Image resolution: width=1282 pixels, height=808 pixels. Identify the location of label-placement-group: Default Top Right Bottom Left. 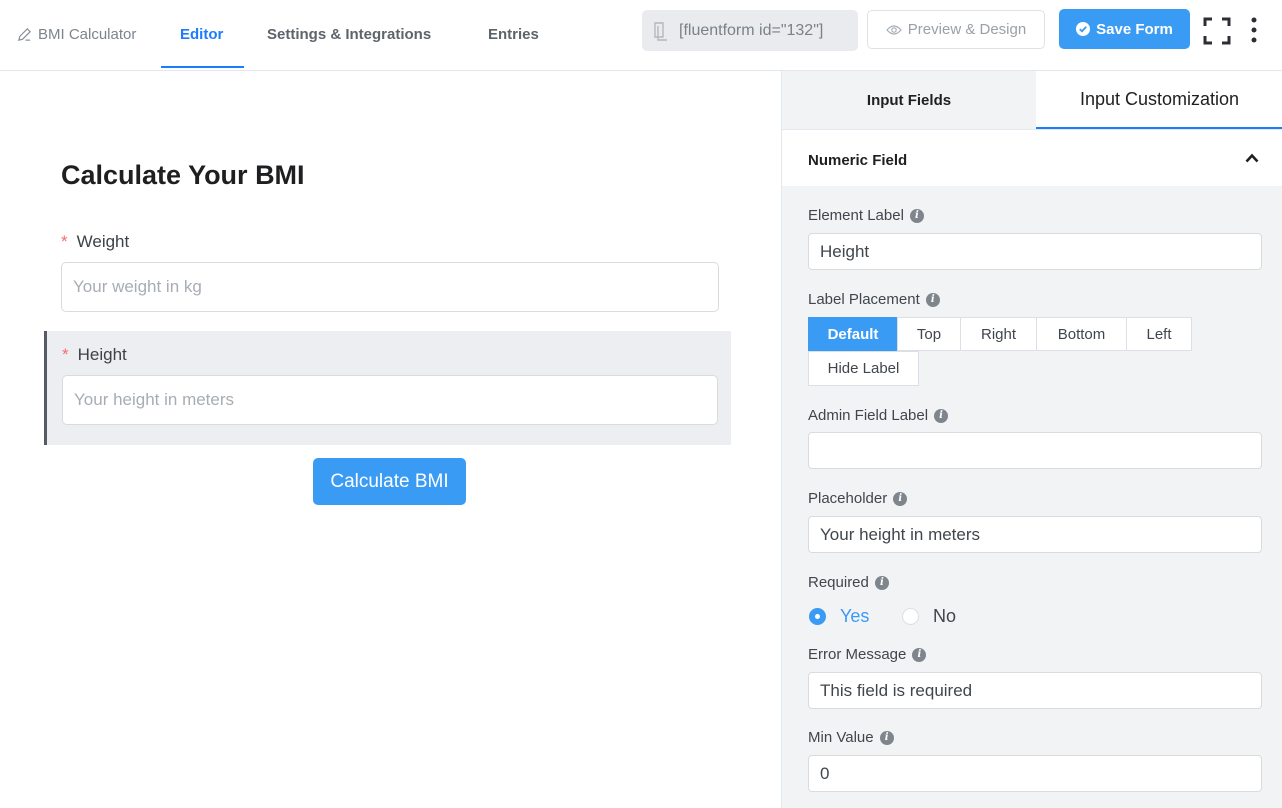
(1000, 334).